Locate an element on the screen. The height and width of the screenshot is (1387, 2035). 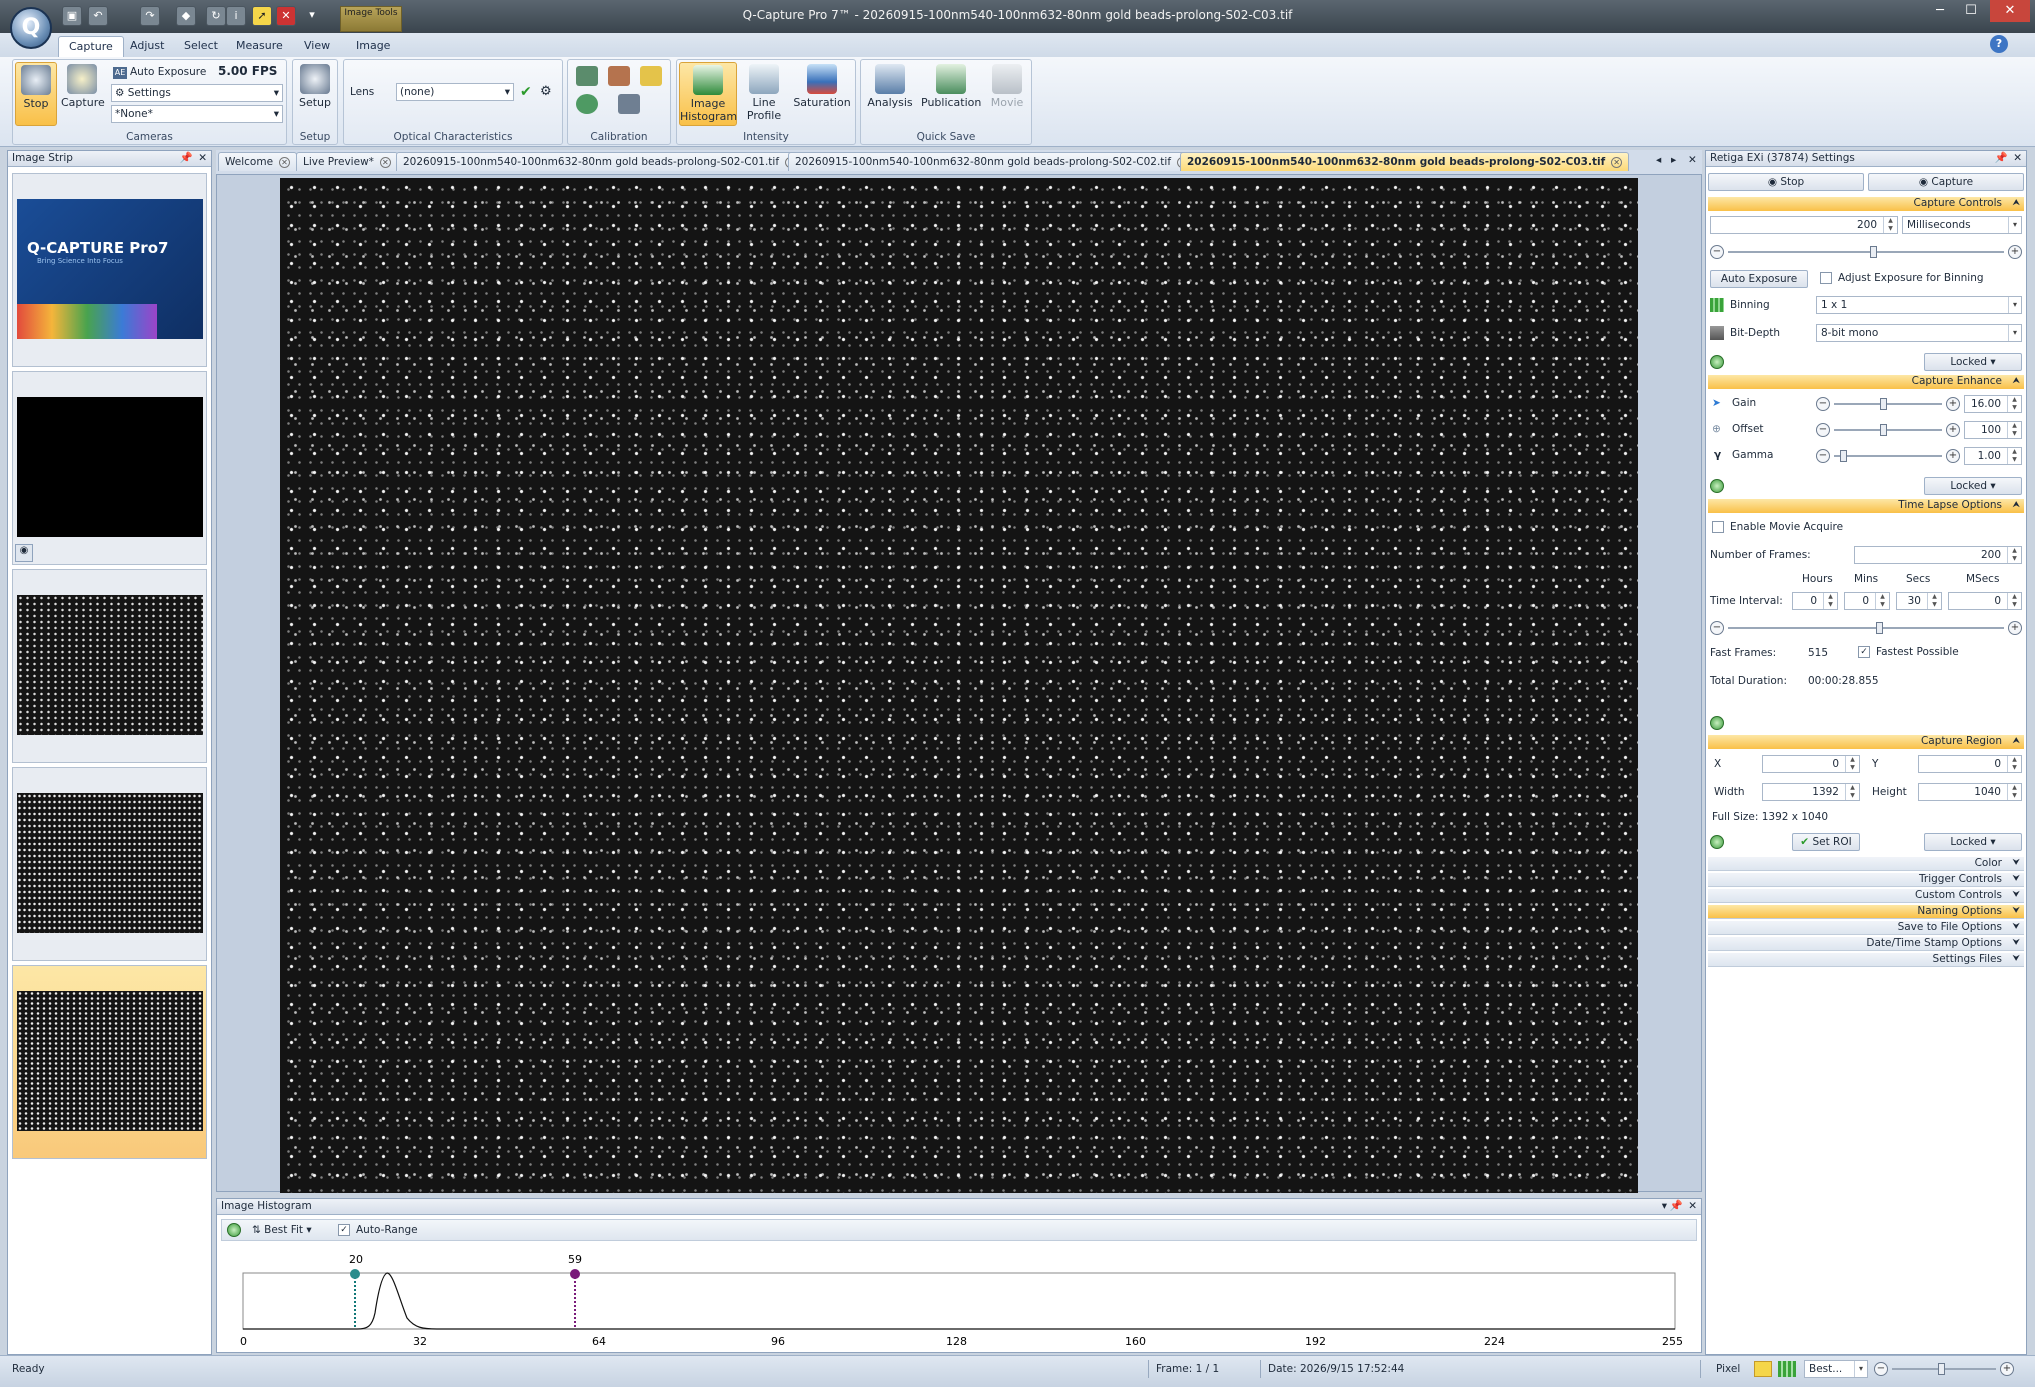
y-input: 0 ▲ ▼ is located at coordinates (1970, 764).